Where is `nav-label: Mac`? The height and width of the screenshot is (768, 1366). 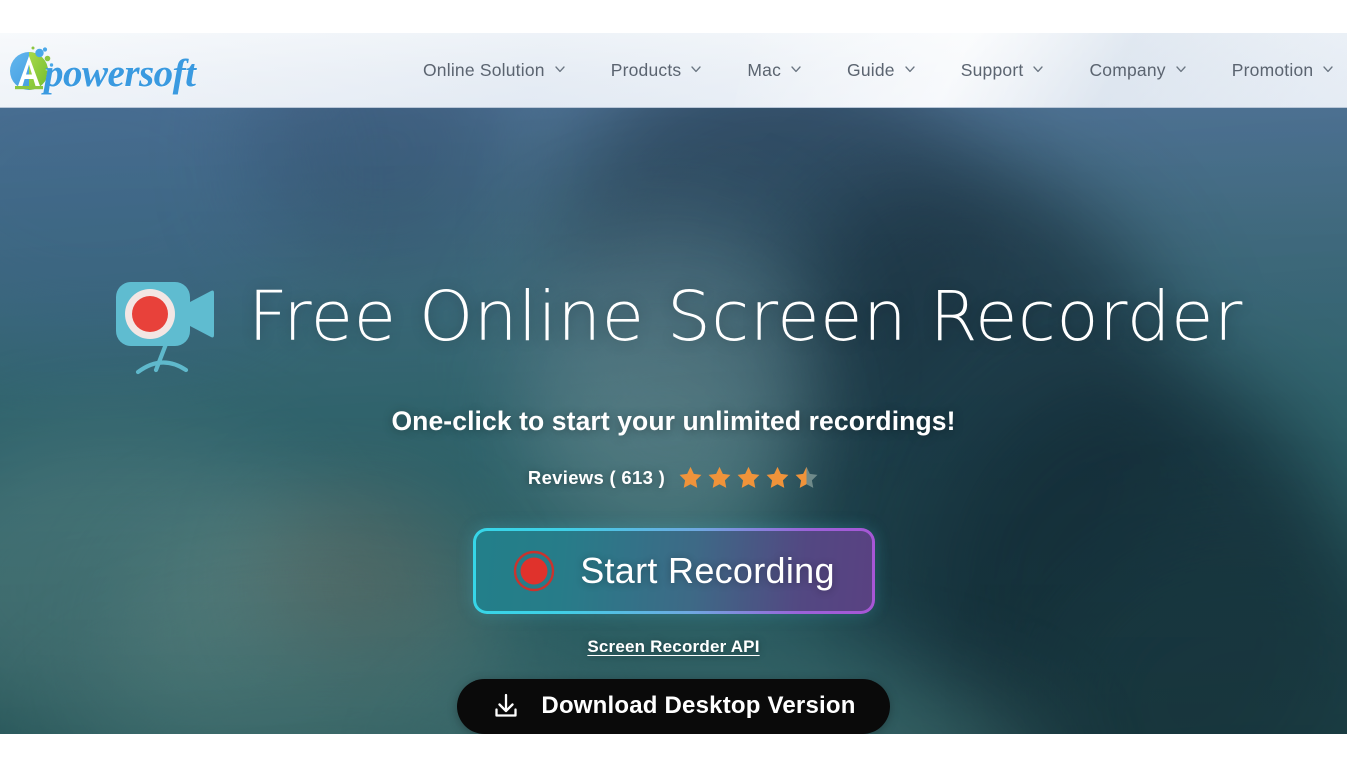 nav-label: Mac is located at coordinates (764, 70).